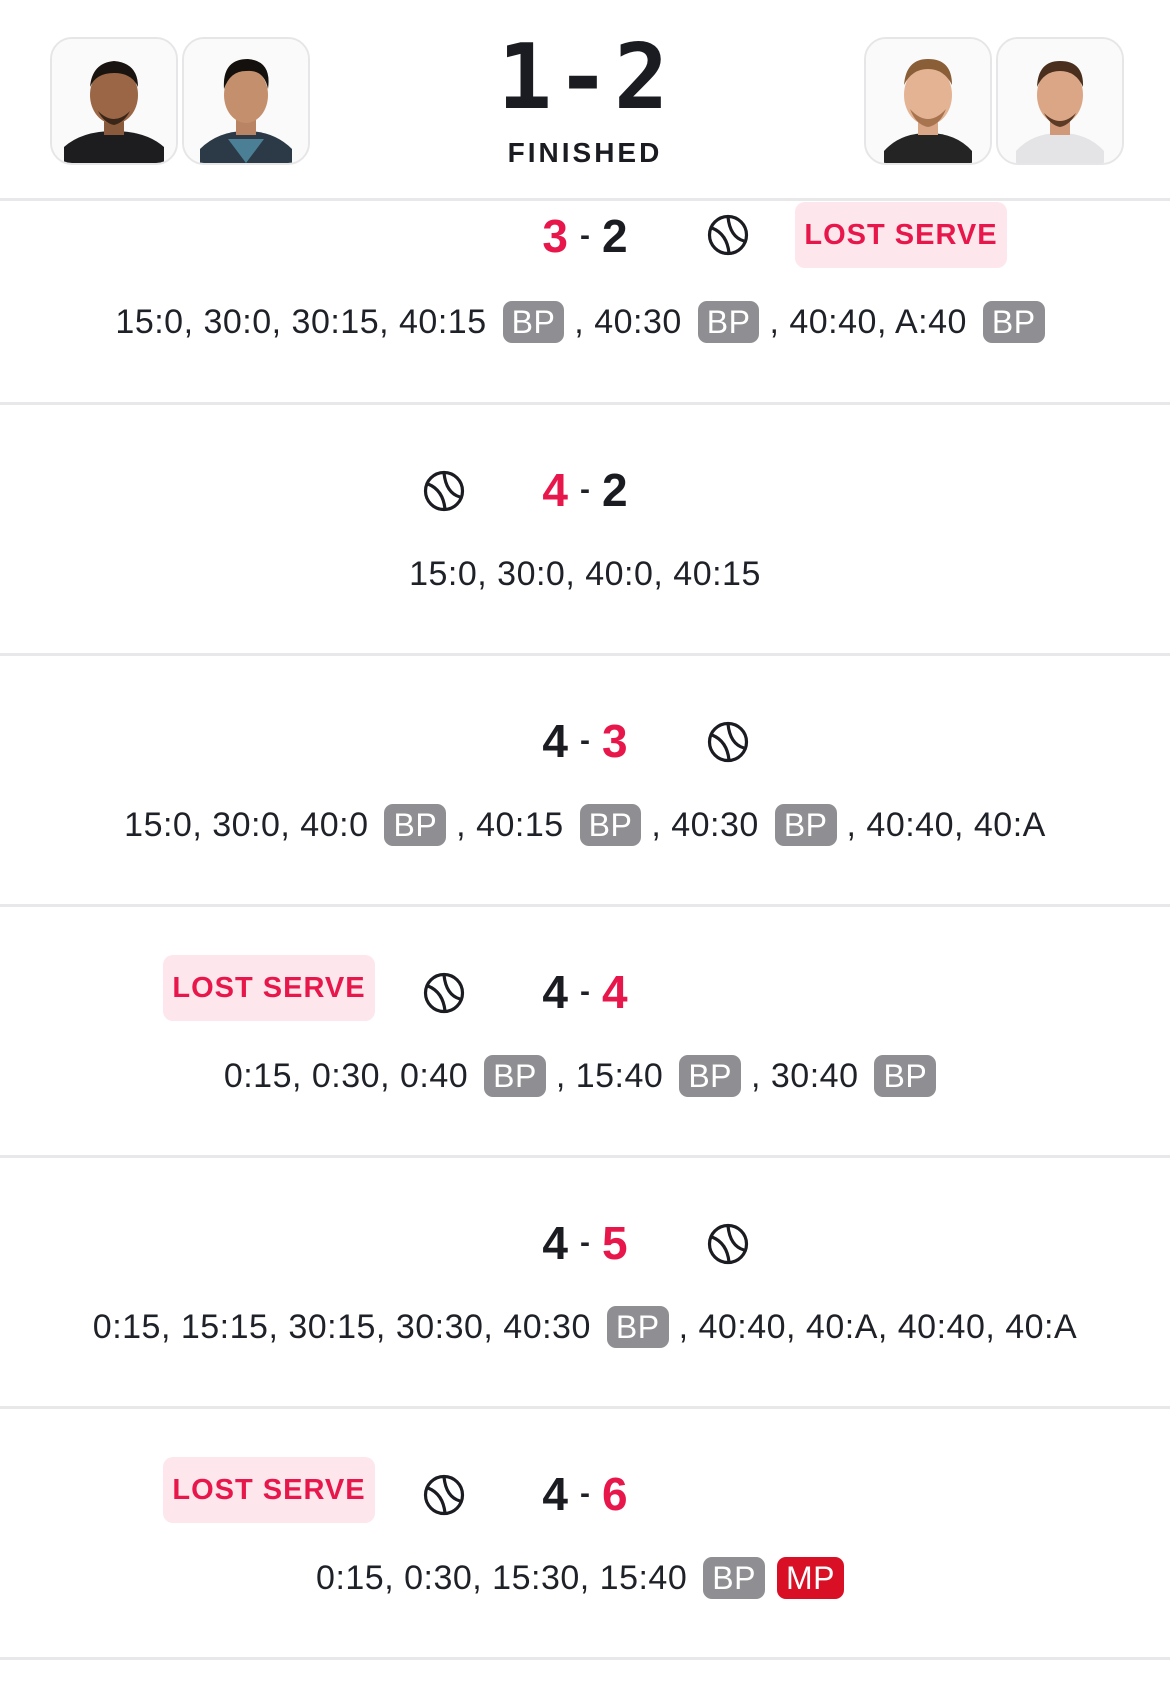  What do you see at coordinates (585, 741) in the screenshot?
I see `game-score: 4-3` at bounding box center [585, 741].